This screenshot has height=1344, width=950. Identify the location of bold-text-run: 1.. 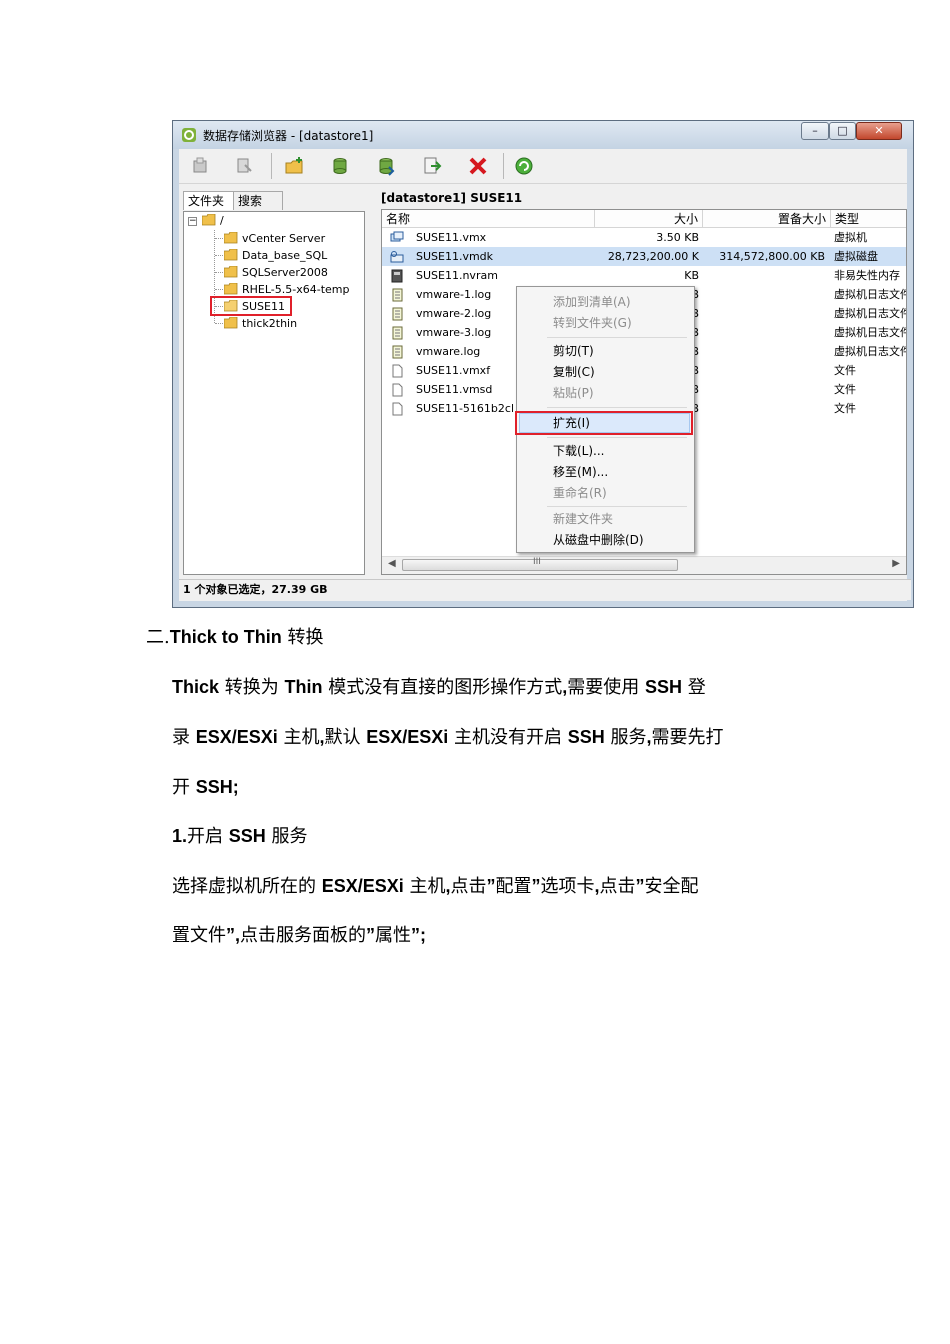
(180, 836).